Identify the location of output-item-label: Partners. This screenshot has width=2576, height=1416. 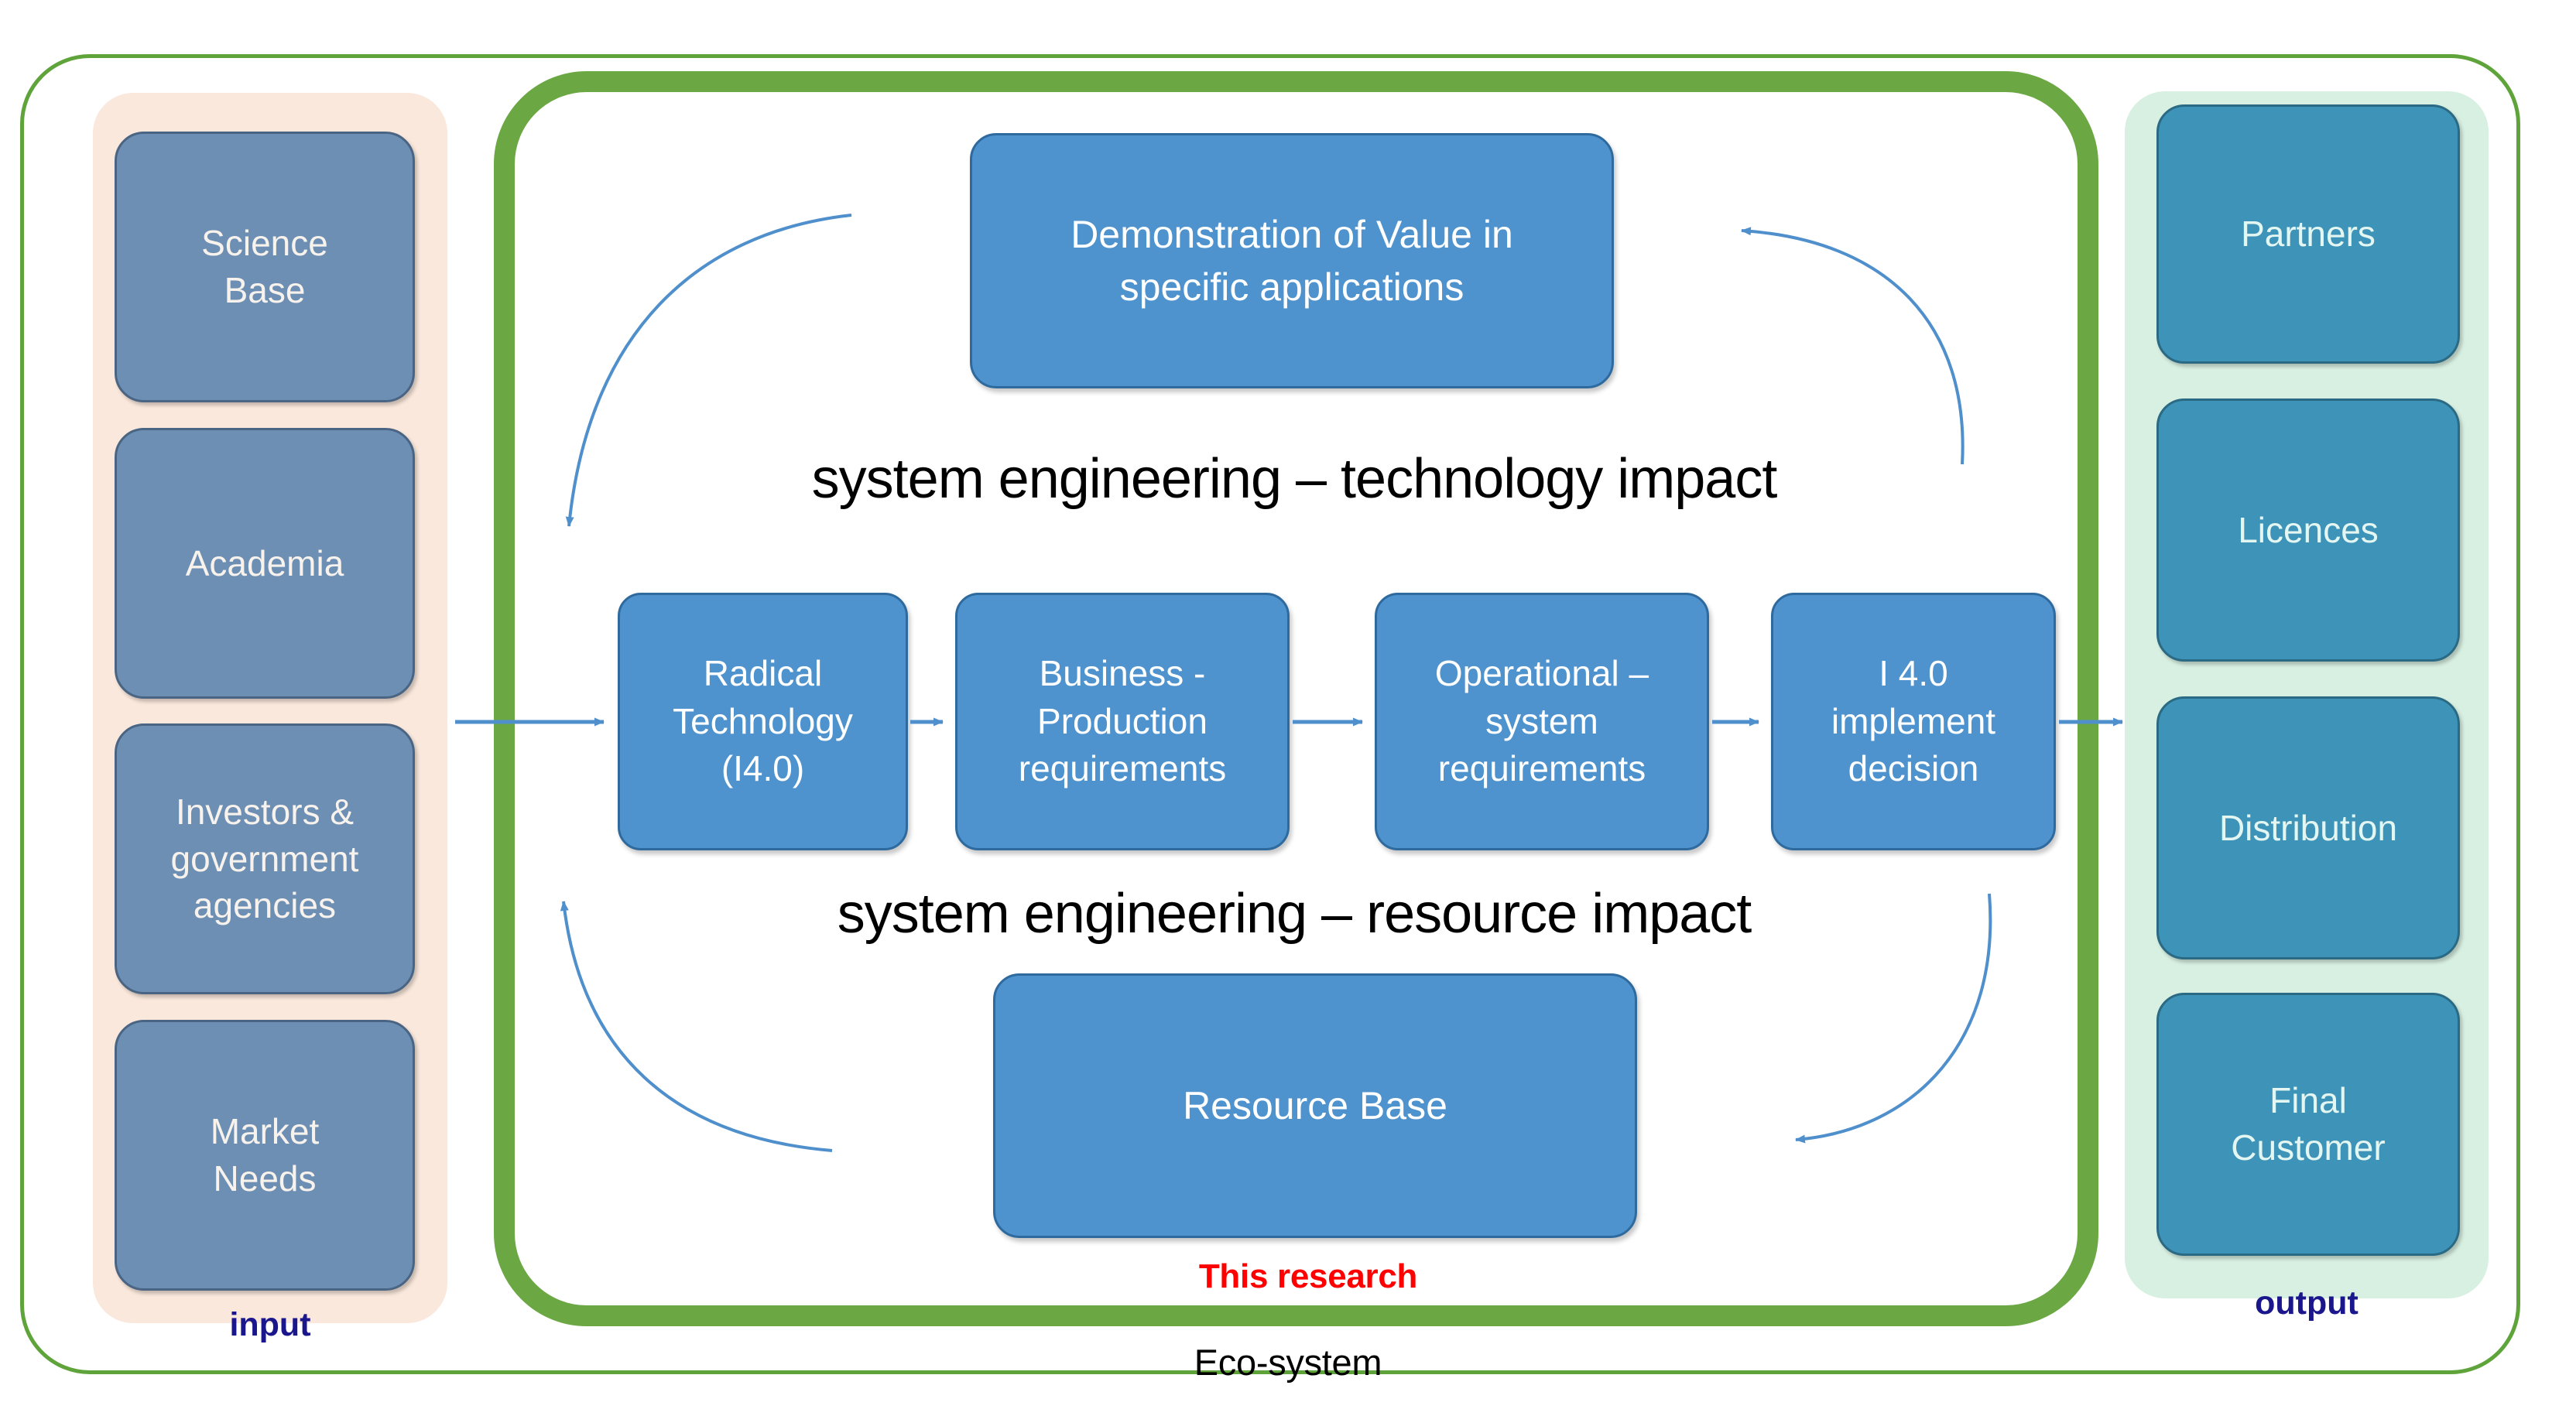
(2308, 235).